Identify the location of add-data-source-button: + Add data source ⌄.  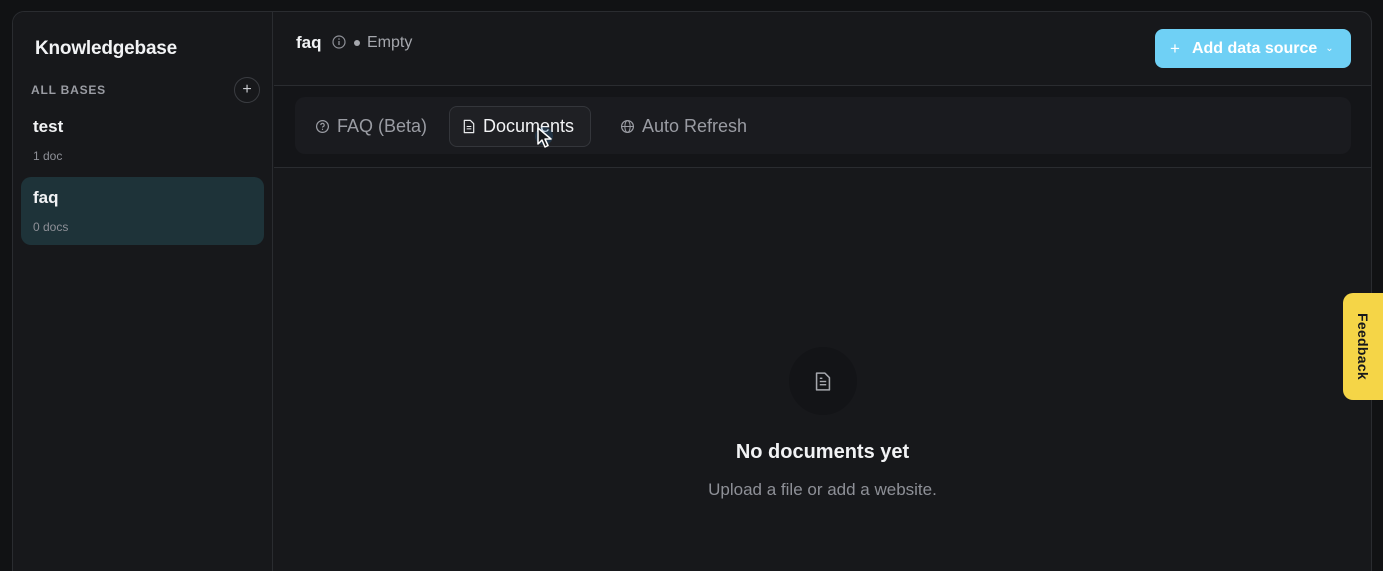
(1253, 48).